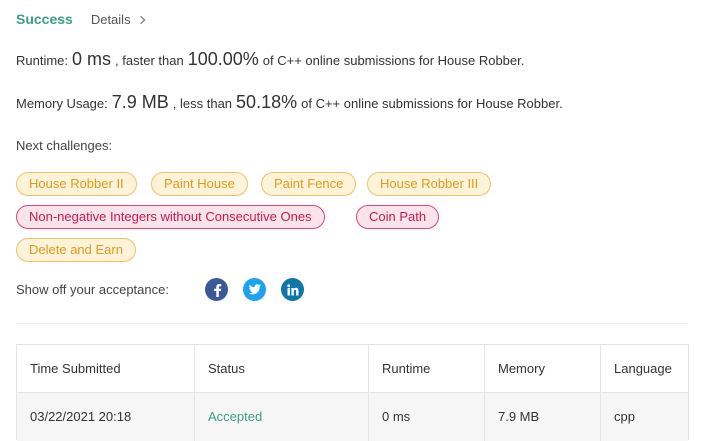  What do you see at coordinates (75, 368) in the screenshot?
I see `header-time-submitted: Time Submitted` at bounding box center [75, 368].